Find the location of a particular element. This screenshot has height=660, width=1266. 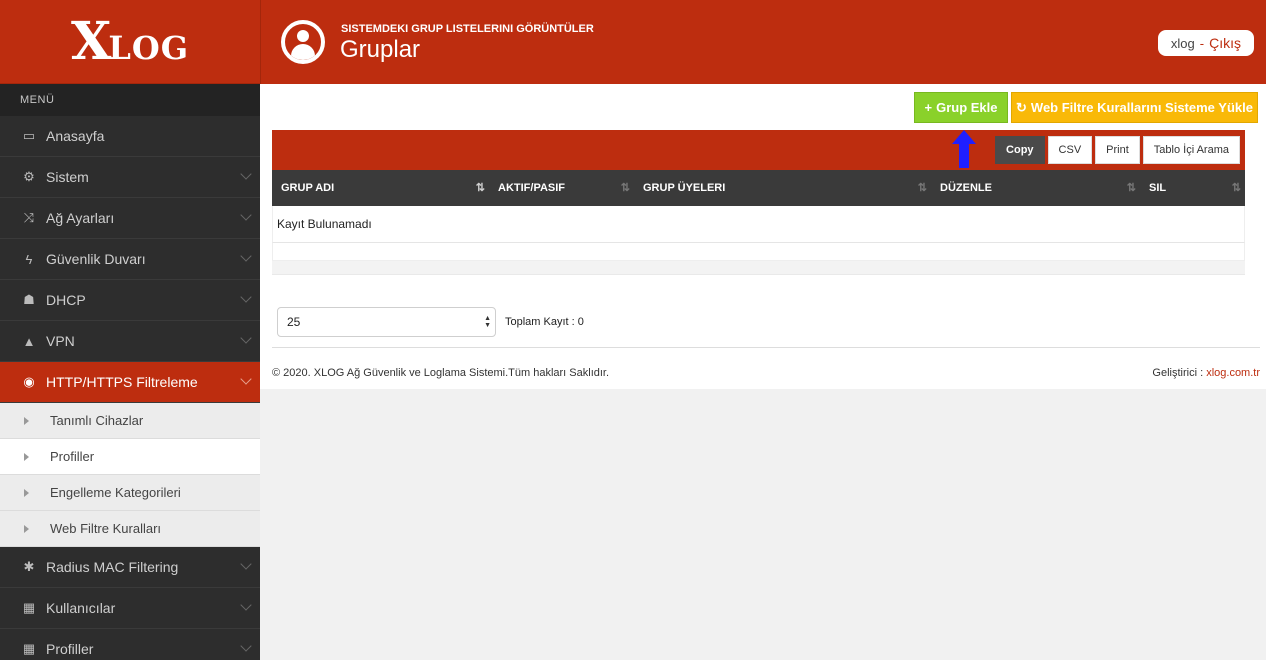

sitemap-icon: ☗ is located at coordinates (29, 299).